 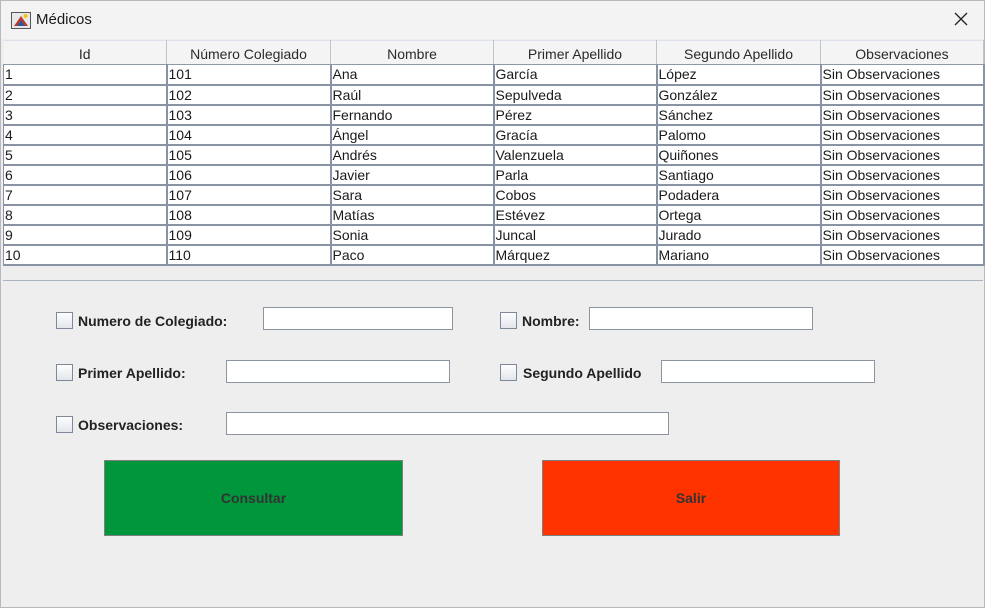 I want to click on cell-id: 1, so click(x=85, y=75).